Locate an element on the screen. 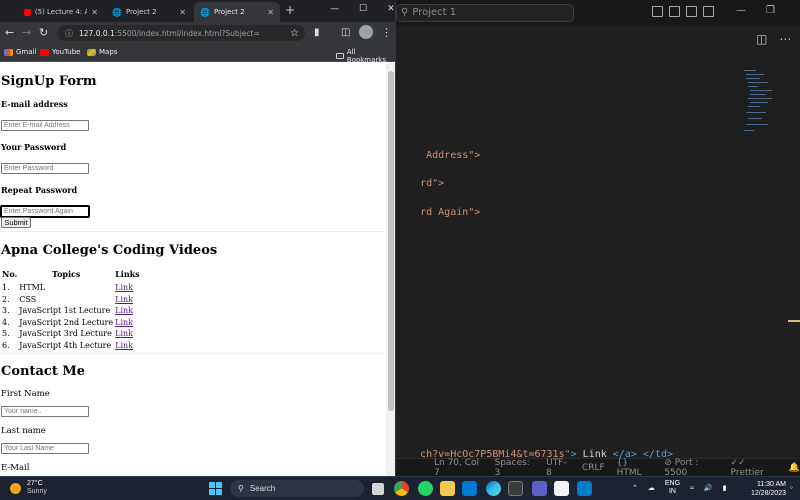 This screenshot has height=500, width=800. indentation: Spaces: 3 is located at coordinates (515, 468).